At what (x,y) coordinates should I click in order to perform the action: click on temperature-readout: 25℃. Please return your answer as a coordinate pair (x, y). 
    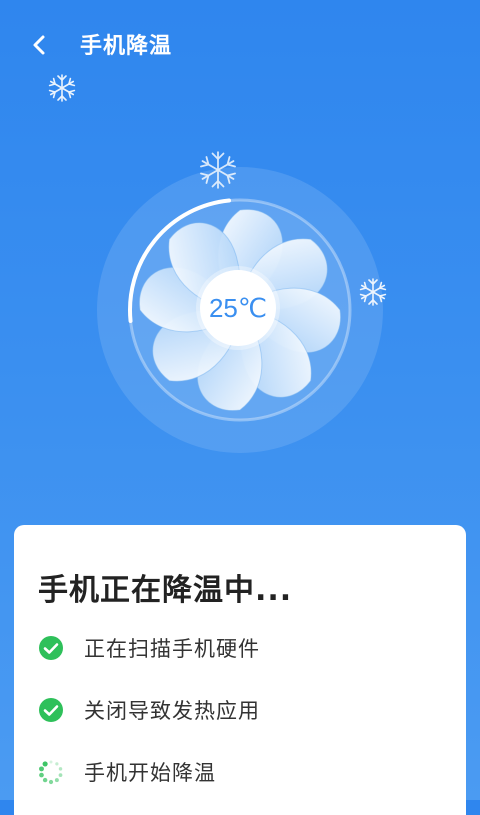
    Looking at the image, I should click on (238, 308).